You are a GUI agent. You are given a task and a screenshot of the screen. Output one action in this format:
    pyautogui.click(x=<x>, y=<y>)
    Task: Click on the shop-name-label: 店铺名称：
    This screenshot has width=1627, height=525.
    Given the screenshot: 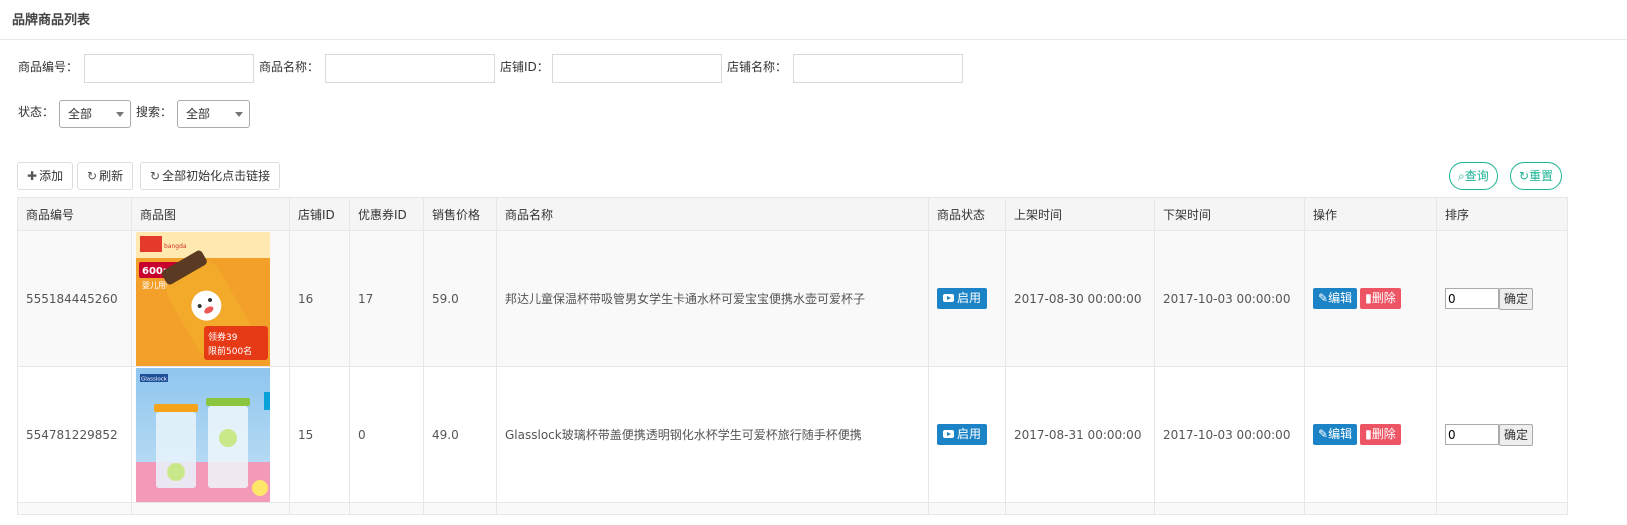 What is the action you would take?
    pyautogui.click(x=757, y=67)
    